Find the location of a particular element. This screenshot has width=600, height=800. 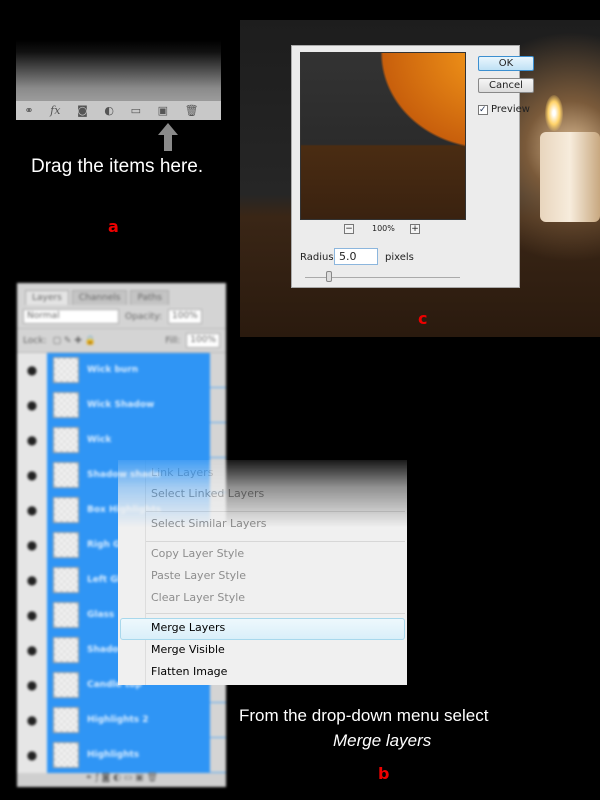

opacity-field: 100% is located at coordinates (185, 316).